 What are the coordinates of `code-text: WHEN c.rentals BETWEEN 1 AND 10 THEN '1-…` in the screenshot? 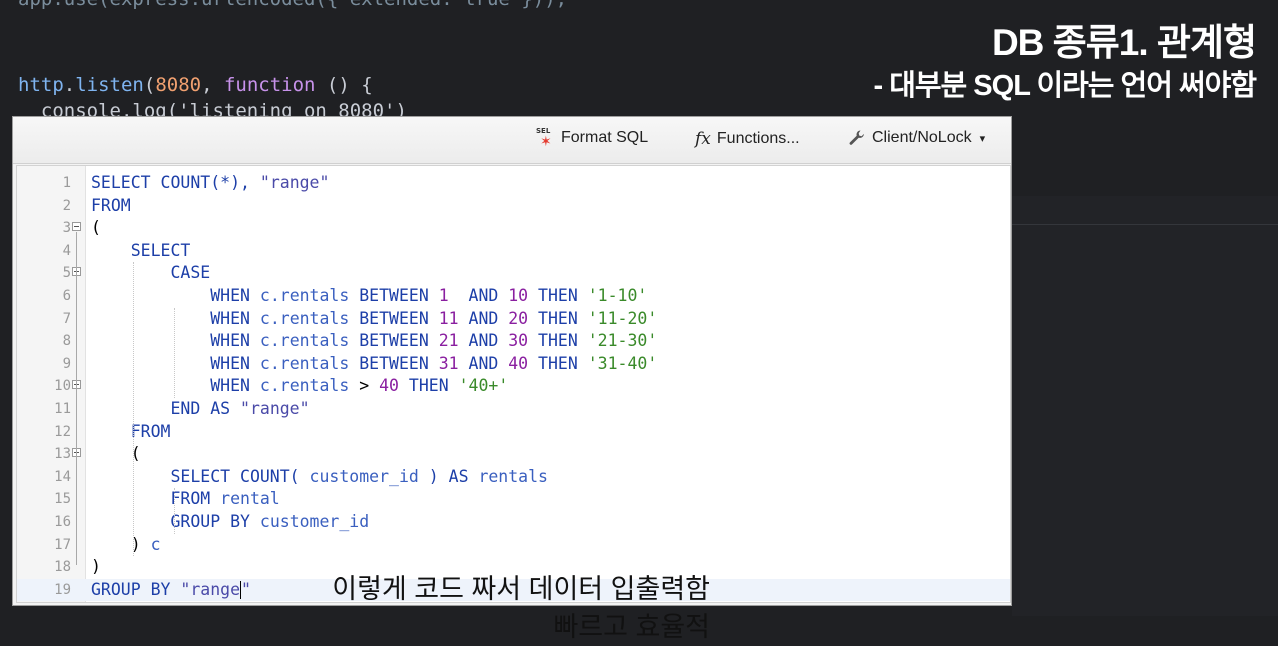 It's located at (369, 295).